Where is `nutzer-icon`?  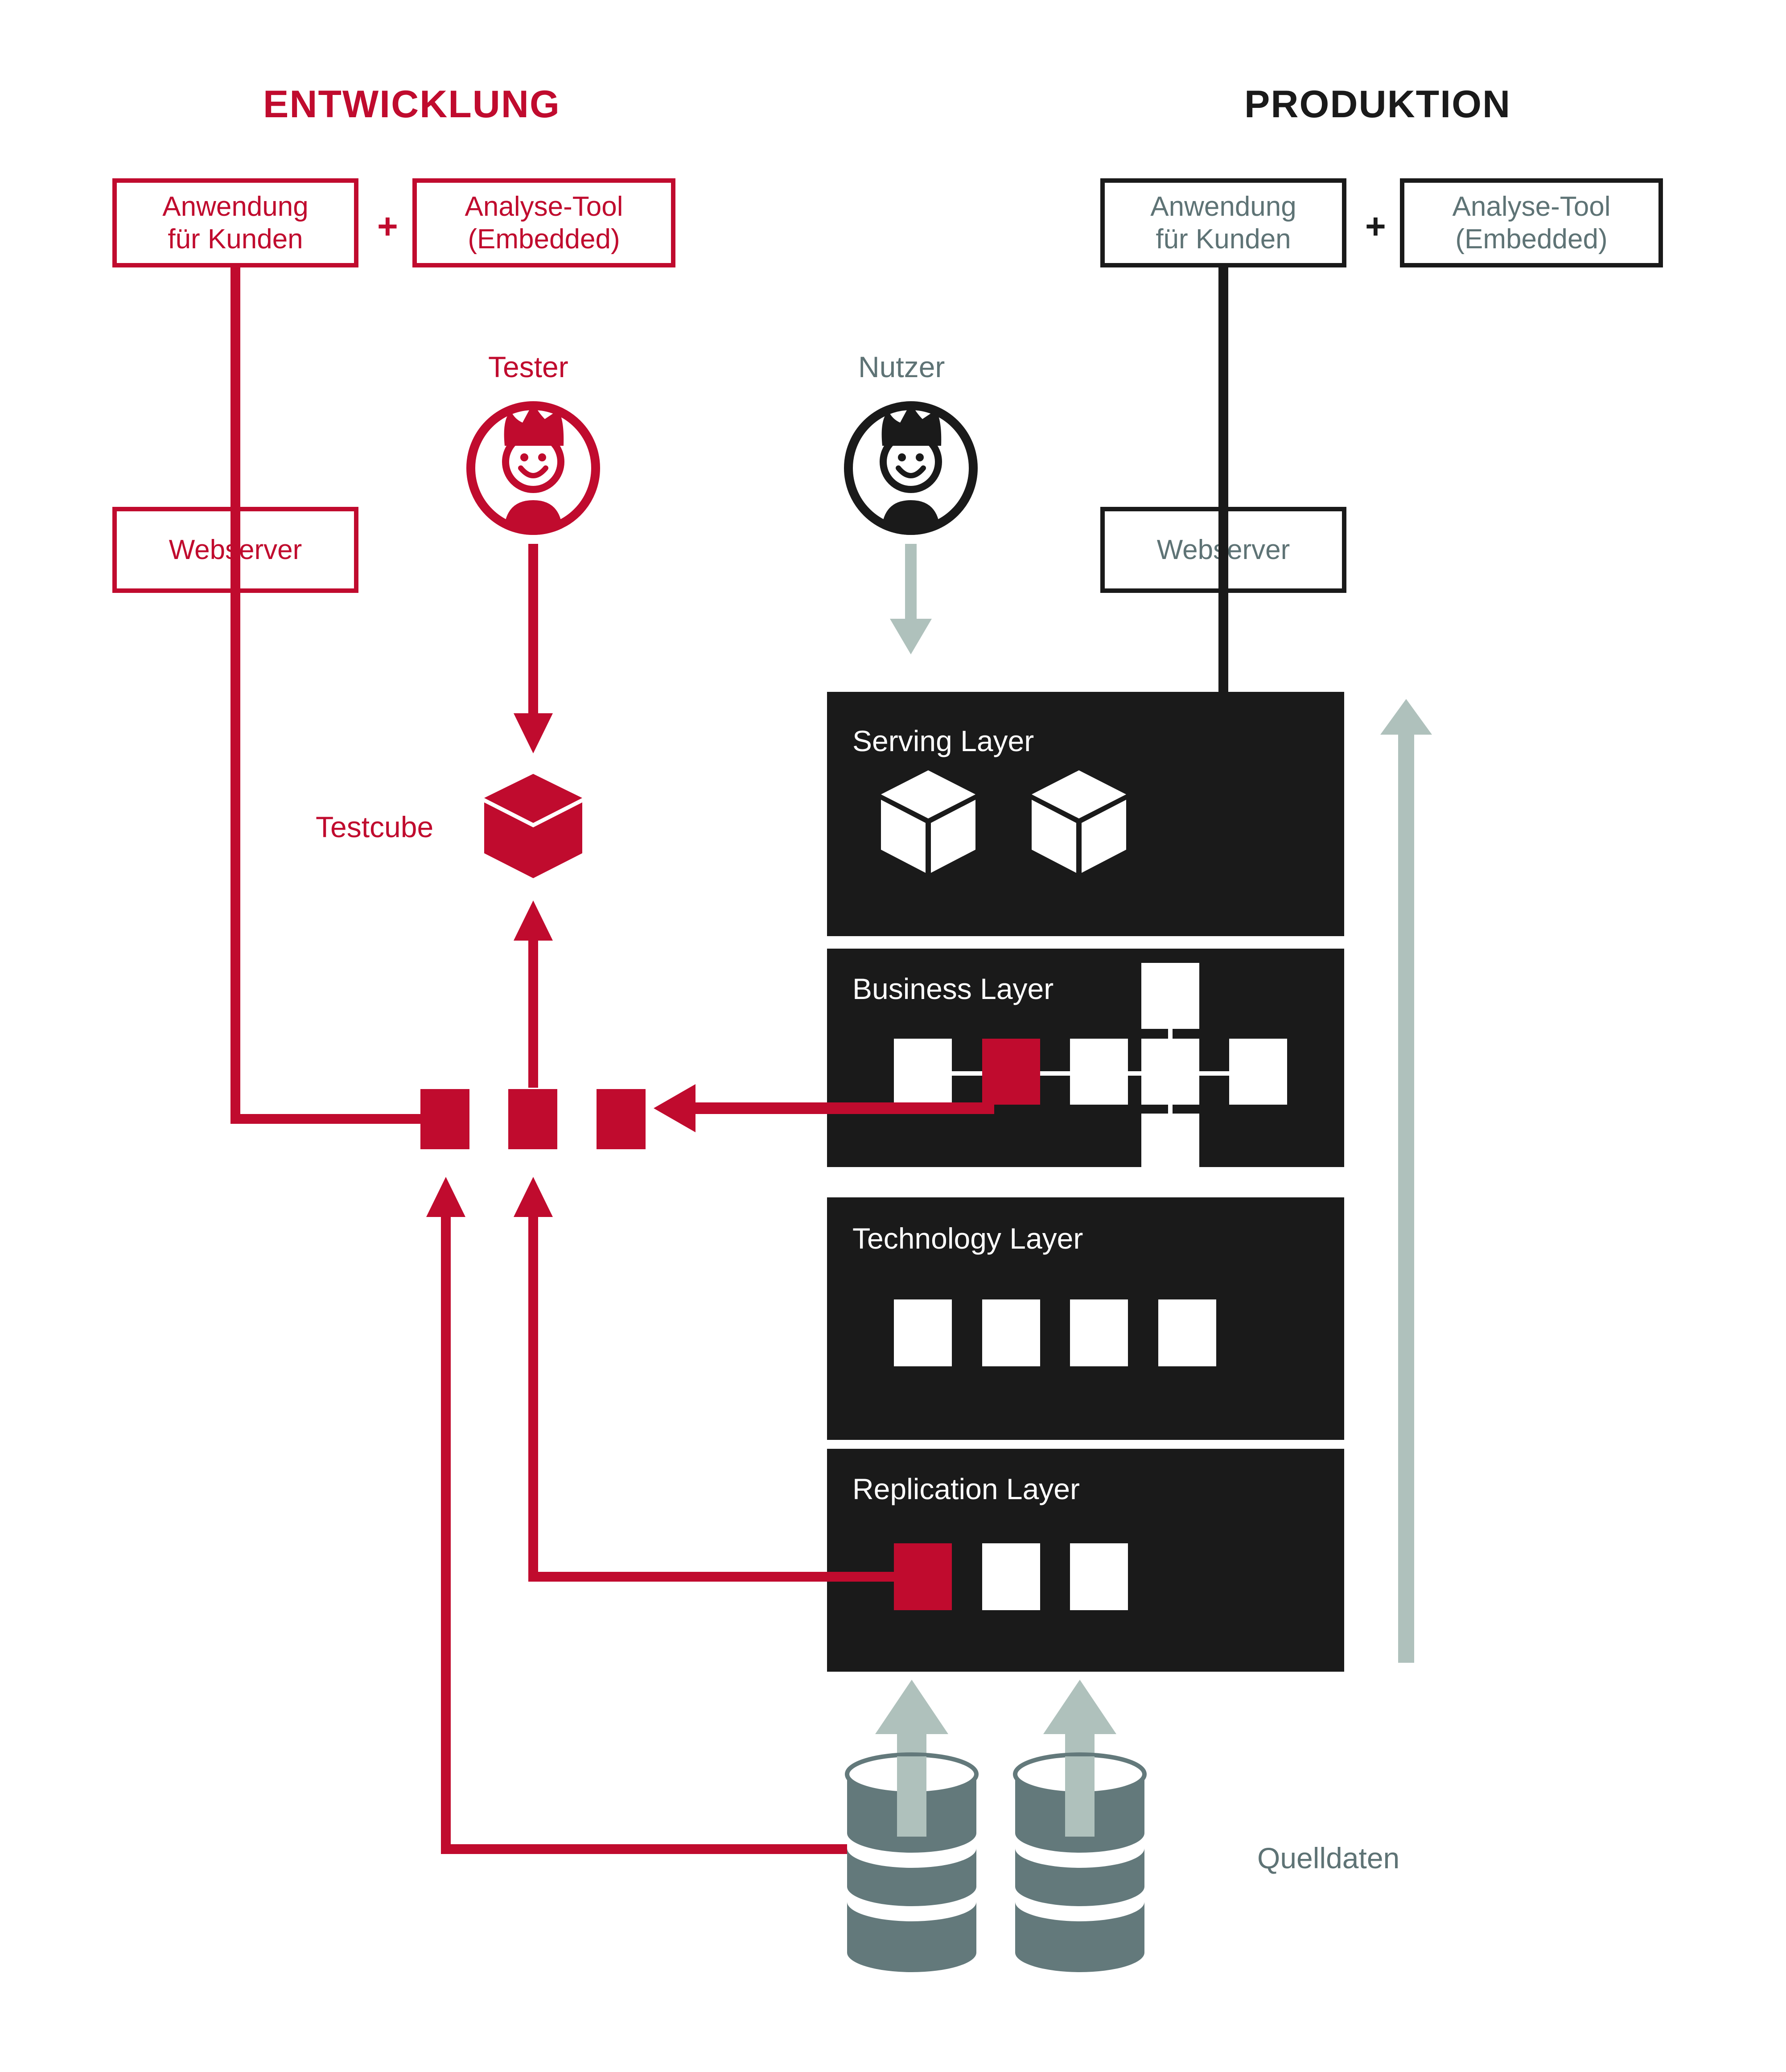 nutzer-icon is located at coordinates (911, 468).